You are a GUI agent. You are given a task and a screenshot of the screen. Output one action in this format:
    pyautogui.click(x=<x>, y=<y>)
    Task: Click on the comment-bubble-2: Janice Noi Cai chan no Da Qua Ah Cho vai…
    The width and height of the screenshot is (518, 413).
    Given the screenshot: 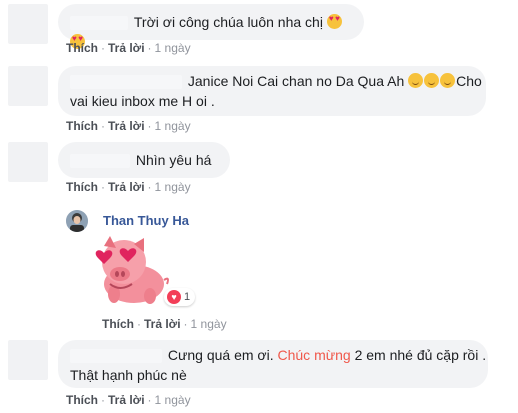 What is the action you would take?
    pyautogui.click(x=272, y=91)
    